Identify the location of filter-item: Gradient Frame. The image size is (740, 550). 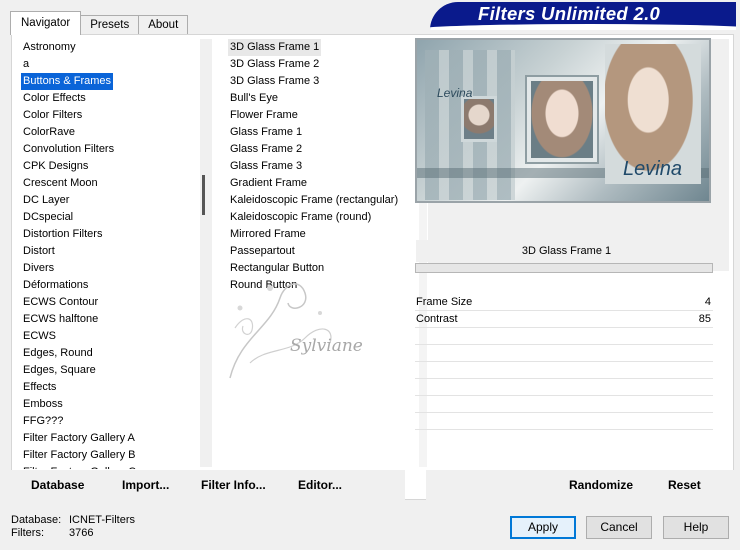
(323, 183).